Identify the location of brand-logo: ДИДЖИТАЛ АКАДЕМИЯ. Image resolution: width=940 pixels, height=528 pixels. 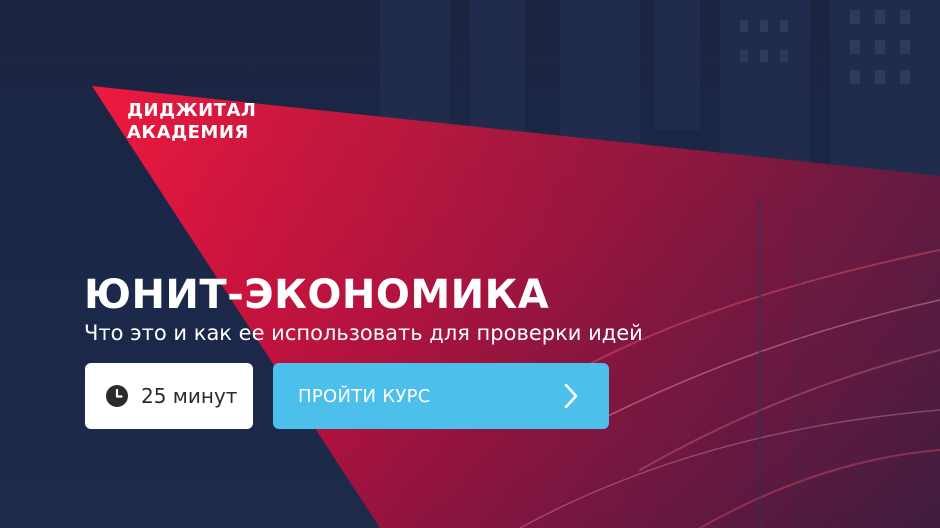
(191, 122).